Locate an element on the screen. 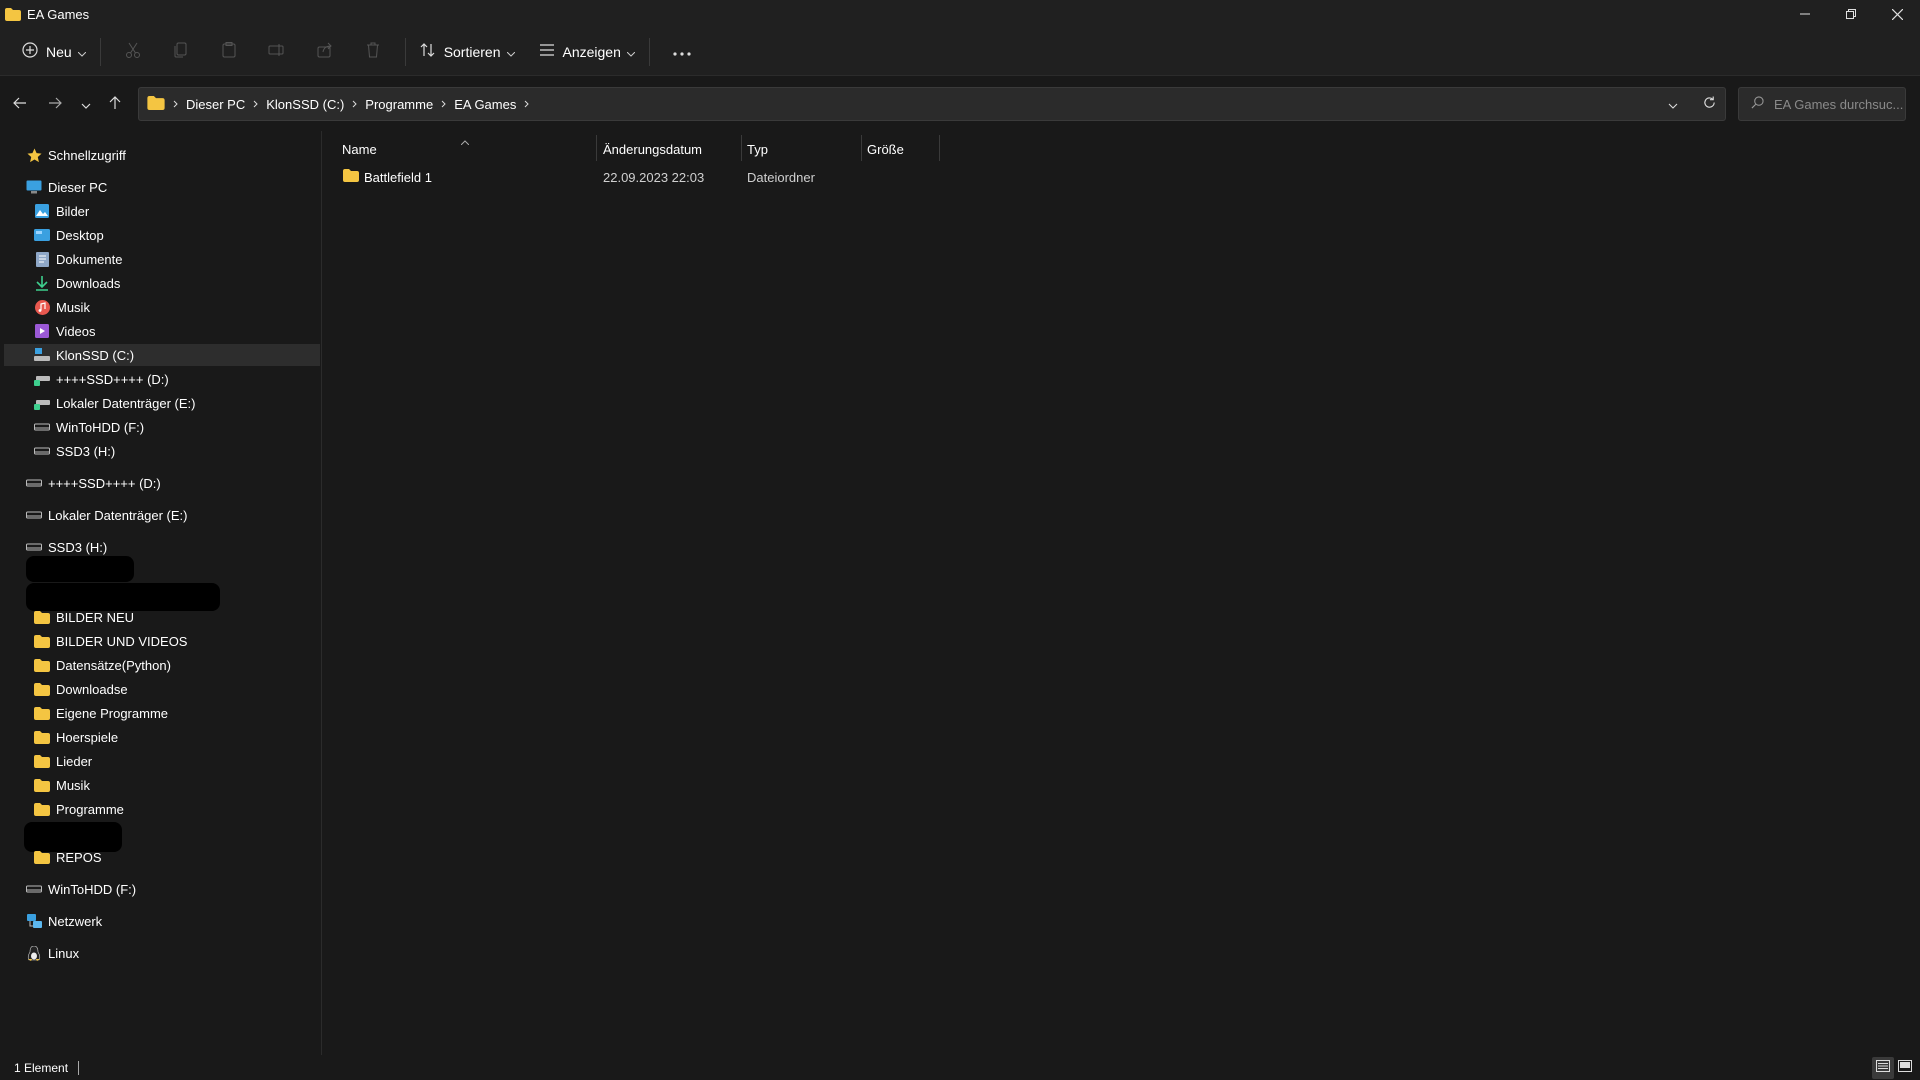  sidebar-item-ssd3-h-root: SSD3 (H:) is located at coordinates (162, 547).